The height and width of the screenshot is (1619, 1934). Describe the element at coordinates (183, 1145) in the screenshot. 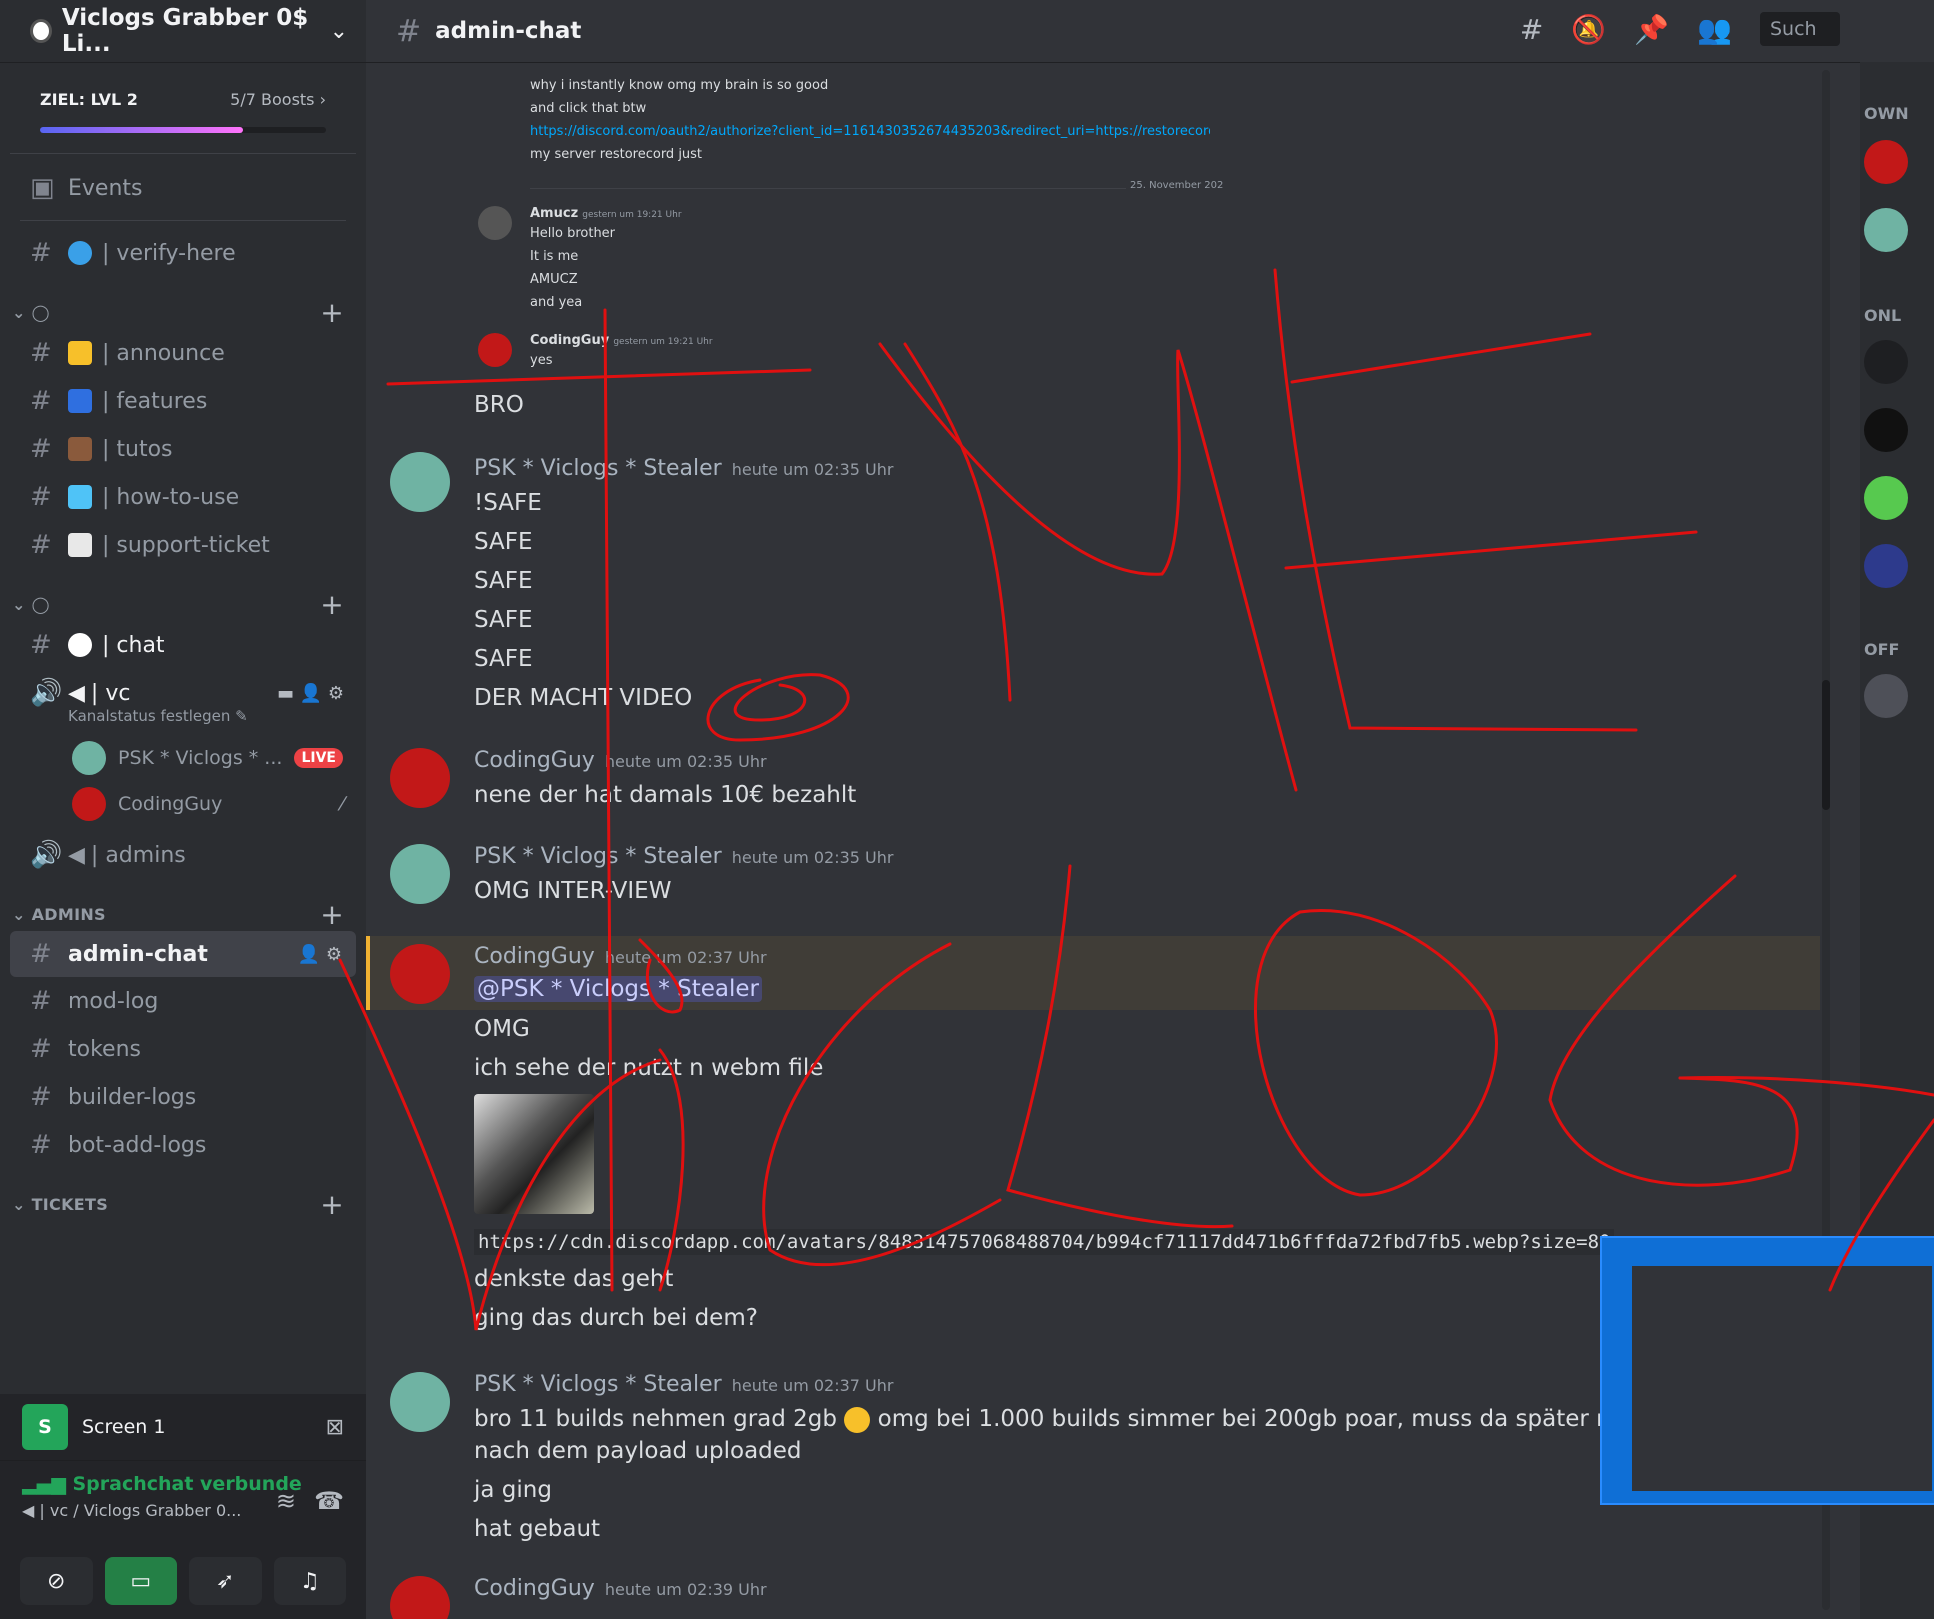

I see `channel-bot-add-logs: # bot-add-logs` at that location.